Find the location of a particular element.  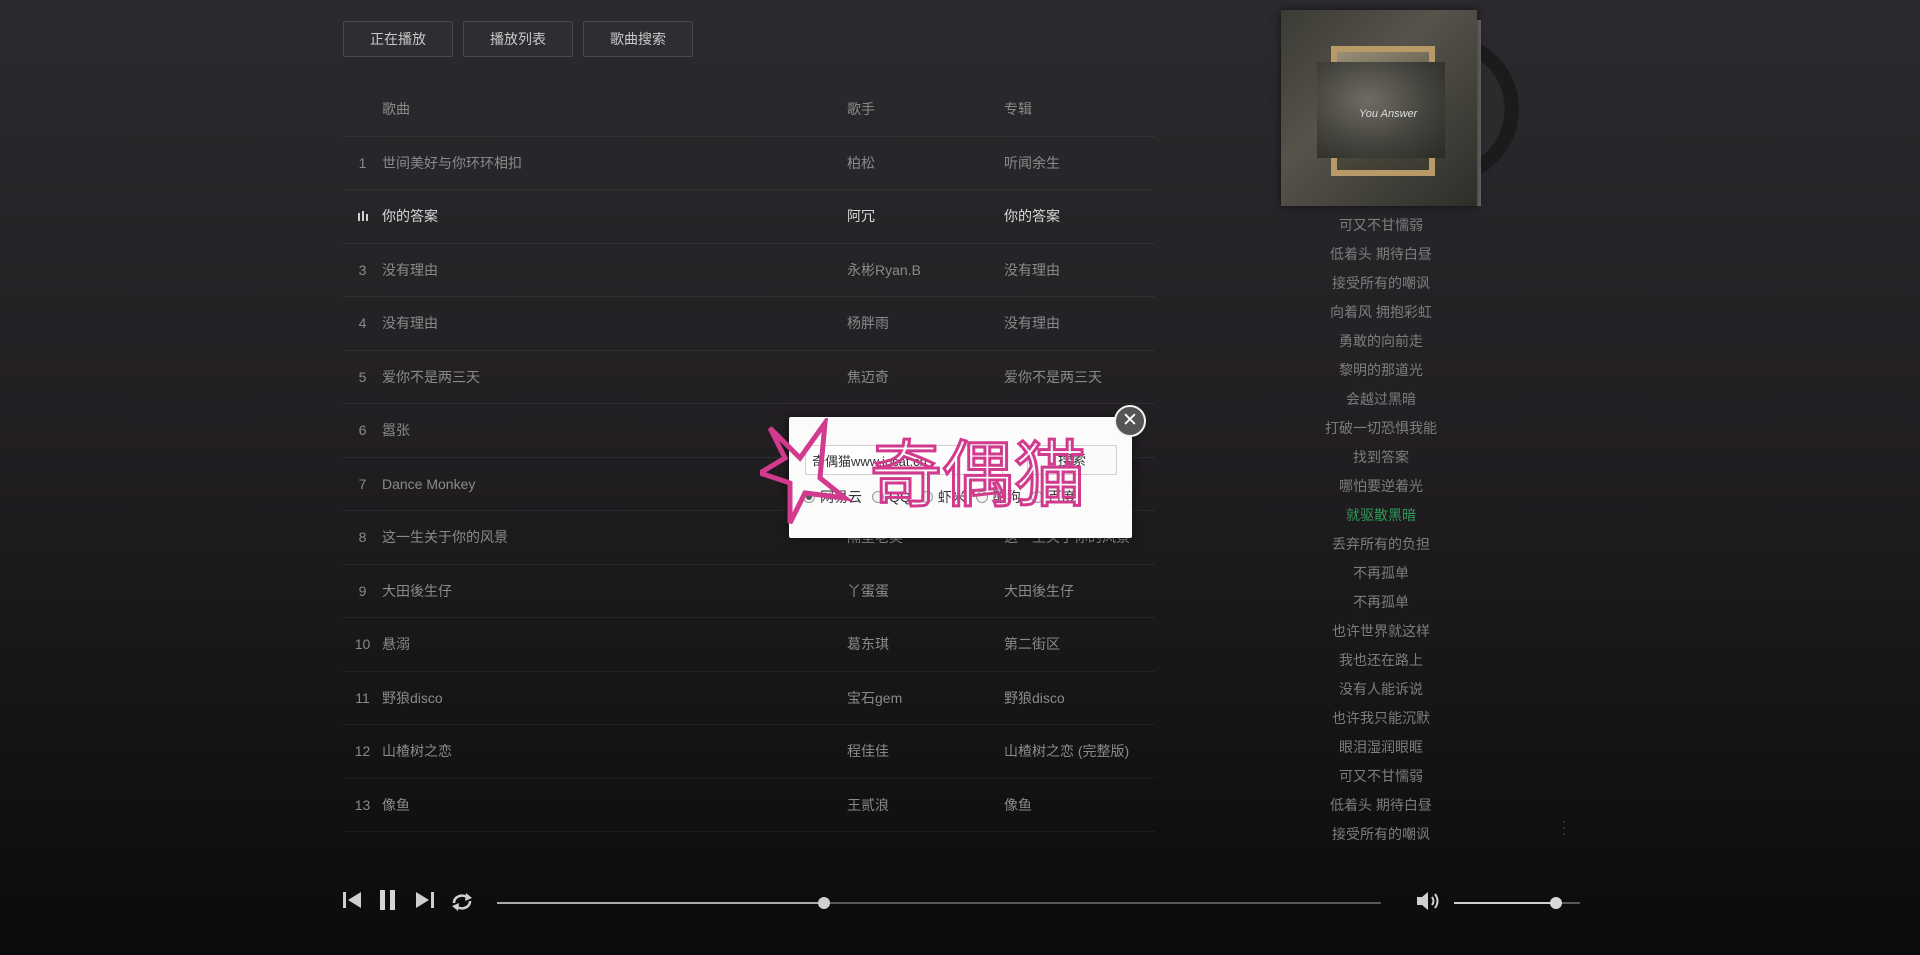

song-album: 爱你不是两三天 is located at coordinates (1053, 376).